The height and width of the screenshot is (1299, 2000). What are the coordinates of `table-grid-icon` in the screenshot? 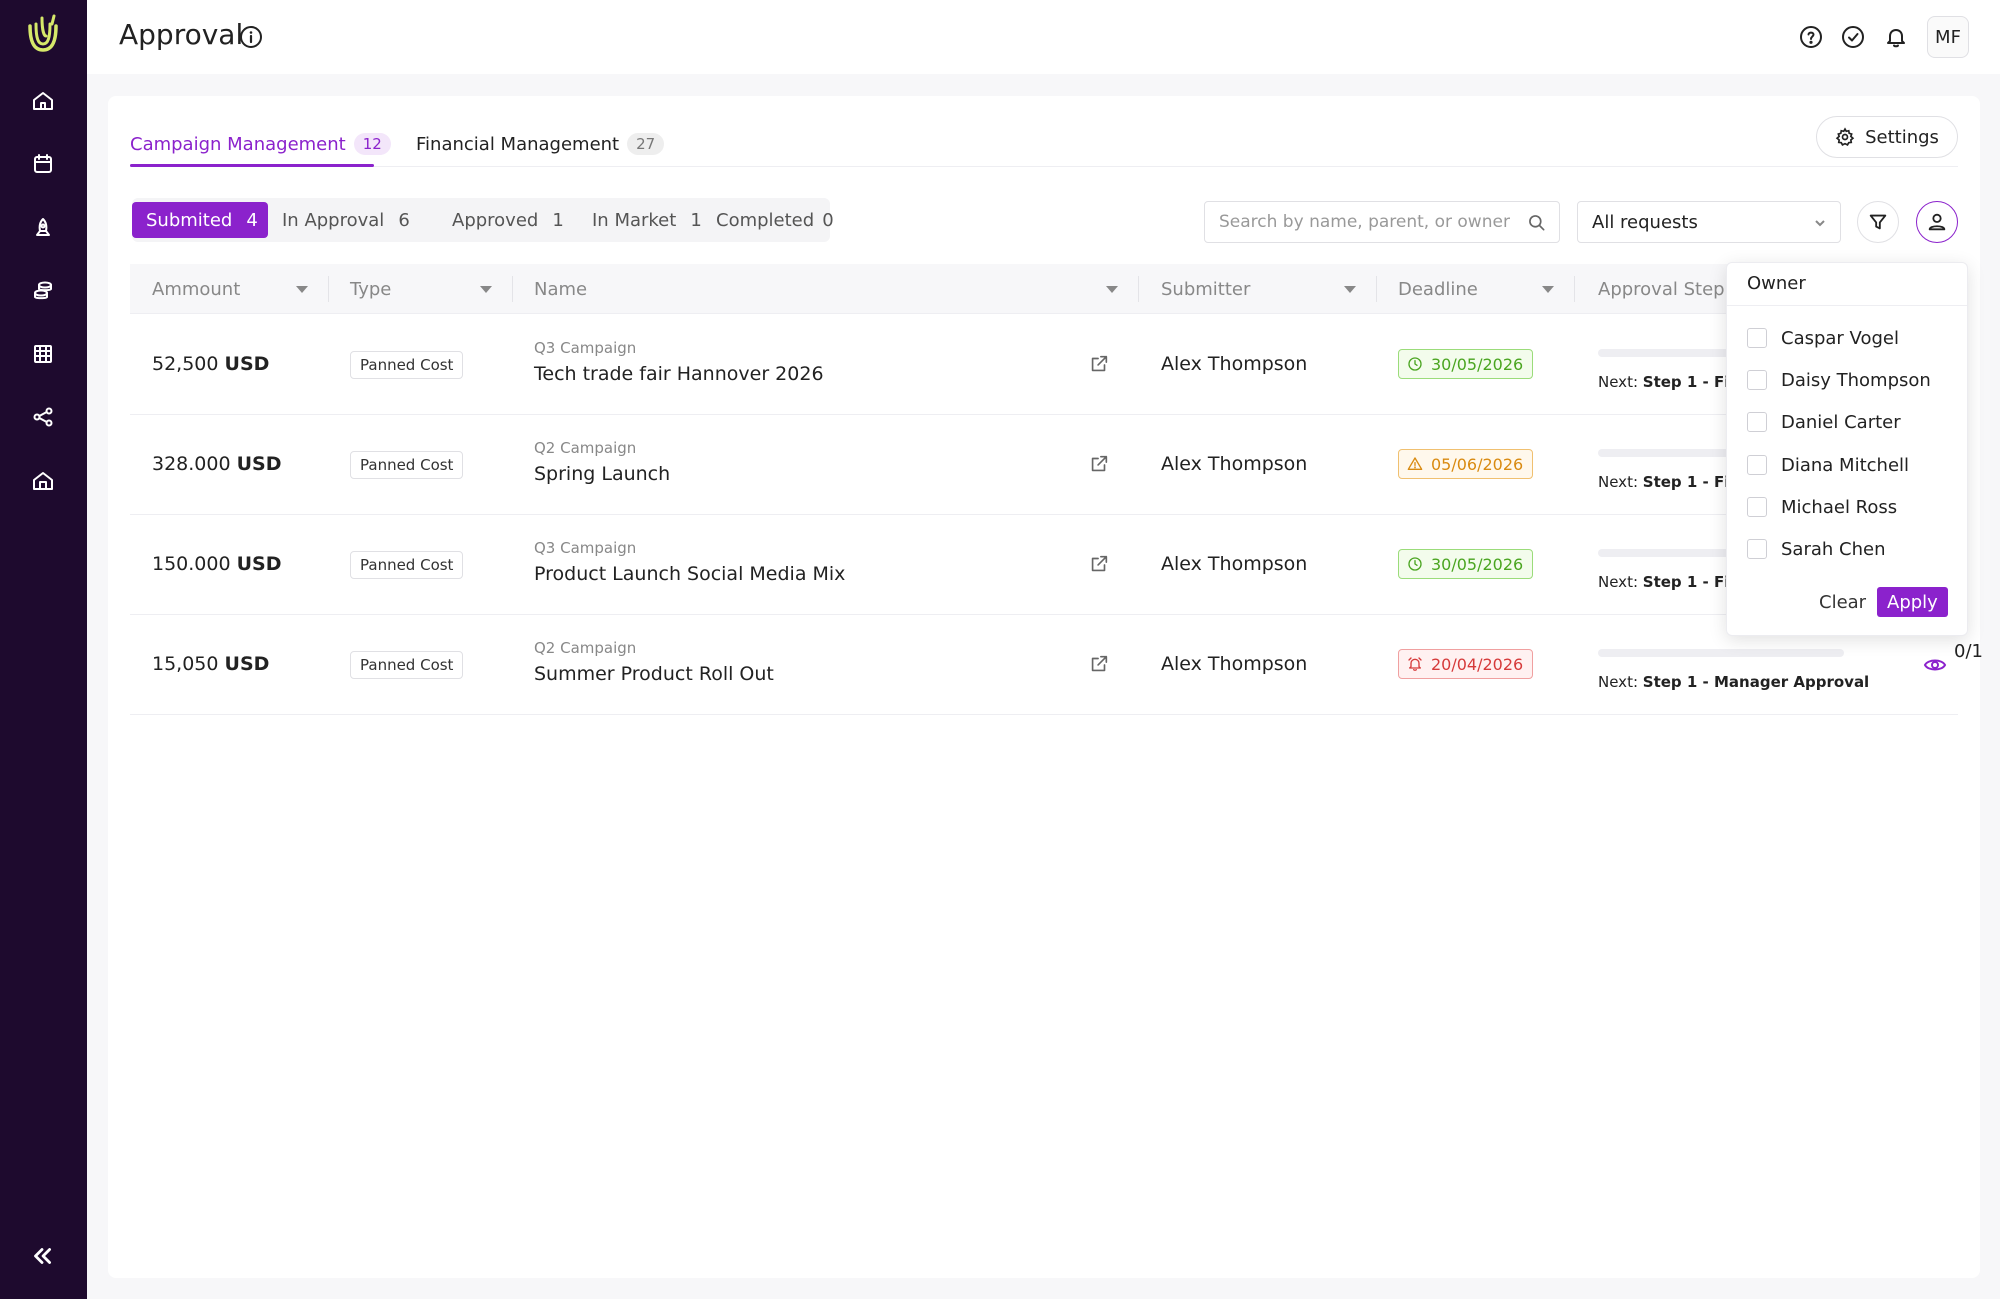 It's located at (43, 354).